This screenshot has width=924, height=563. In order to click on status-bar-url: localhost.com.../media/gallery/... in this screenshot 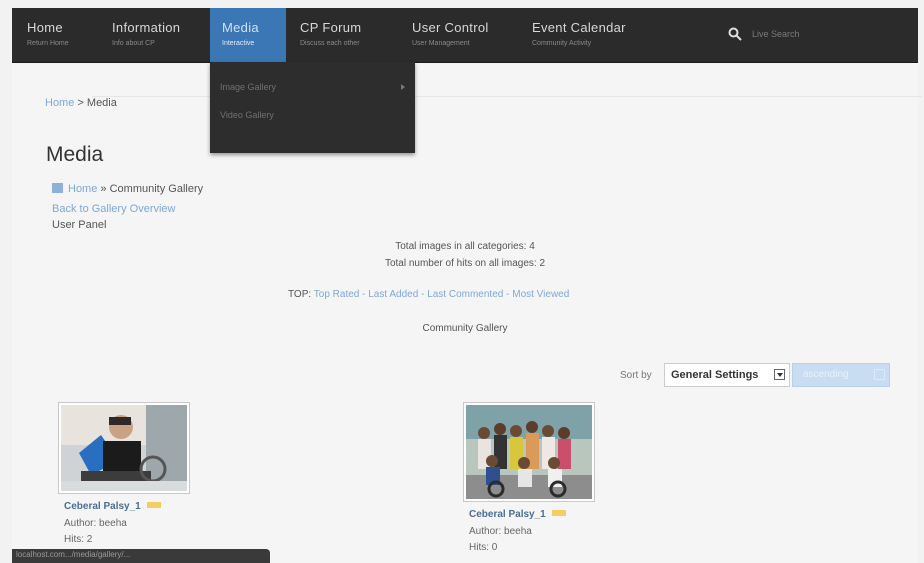, I will do `click(73, 554)`.